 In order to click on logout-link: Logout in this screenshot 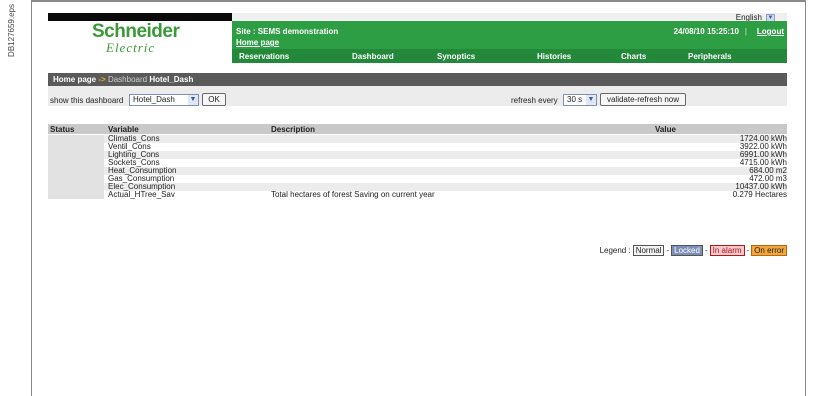, I will do `click(770, 31)`.